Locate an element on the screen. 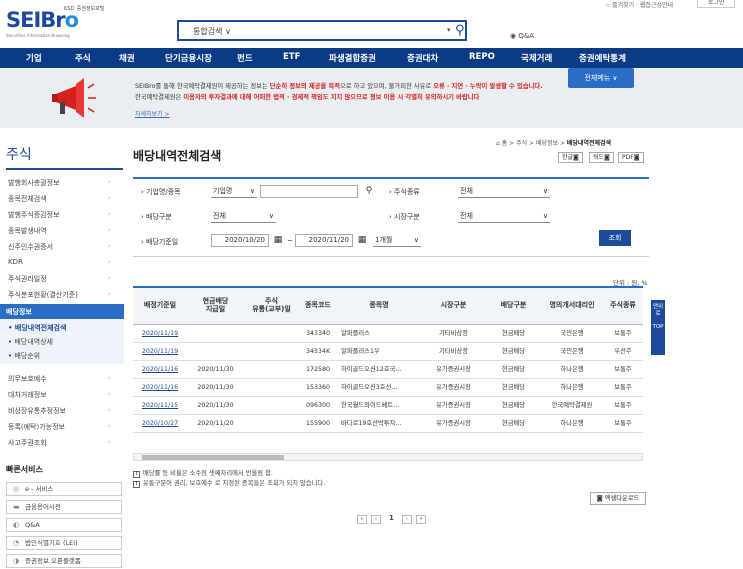  nav-item-international: 국제거래 is located at coordinates (536, 58).